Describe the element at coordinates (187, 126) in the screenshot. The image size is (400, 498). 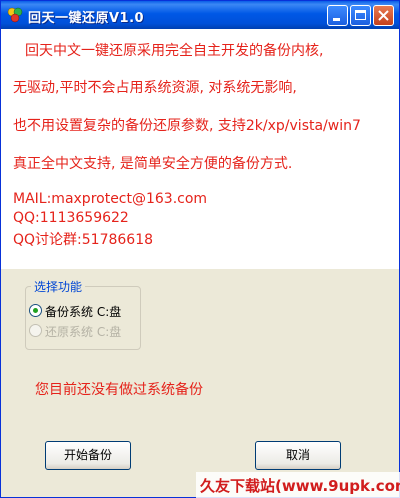
I see `info-line-3: 也不用设置复杂的备份还原参数, 支持2k/xp/vista/win7` at that location.